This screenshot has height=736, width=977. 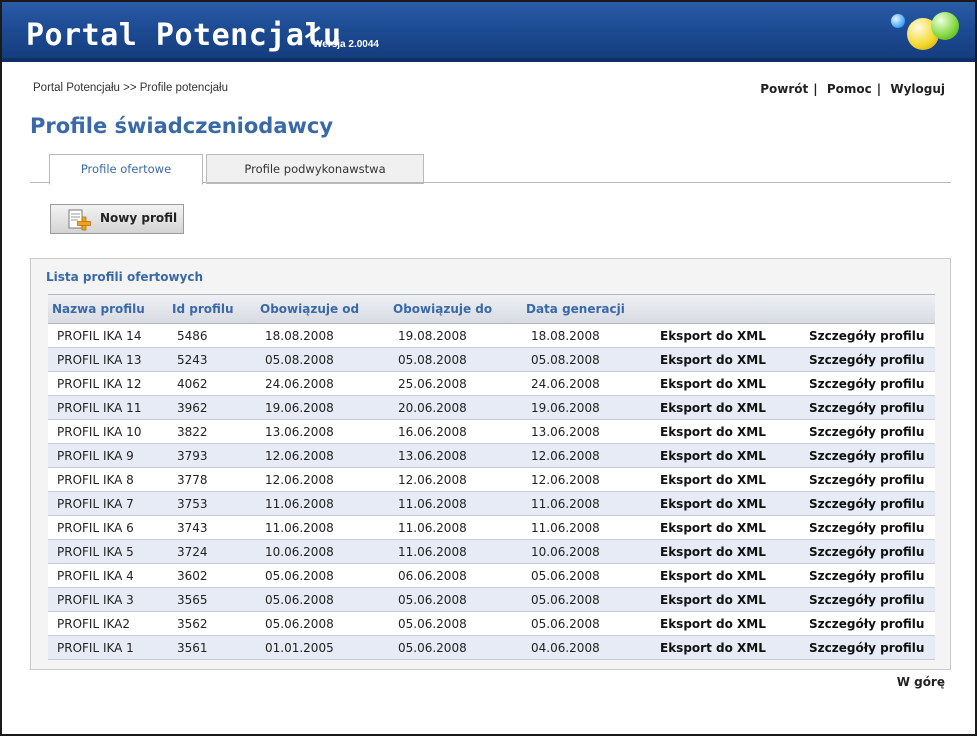 I want to click on profile-name-cell: PROFIL IKA 1, so click(x=108, y=647).